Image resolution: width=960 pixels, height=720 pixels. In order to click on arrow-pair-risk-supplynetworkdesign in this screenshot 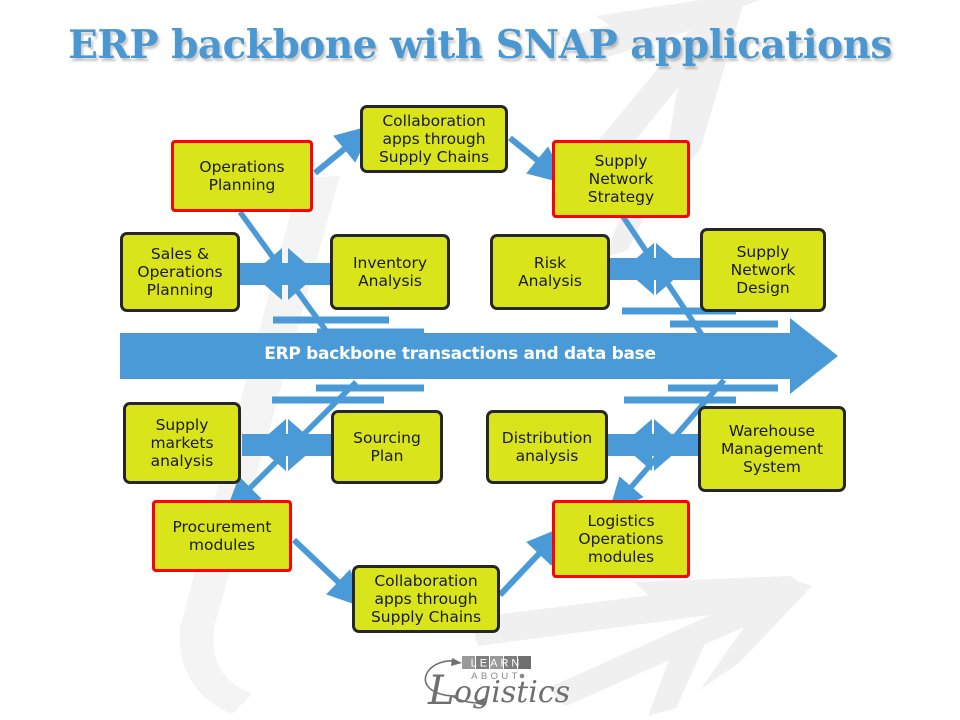, I will do `click(655, 269)`.